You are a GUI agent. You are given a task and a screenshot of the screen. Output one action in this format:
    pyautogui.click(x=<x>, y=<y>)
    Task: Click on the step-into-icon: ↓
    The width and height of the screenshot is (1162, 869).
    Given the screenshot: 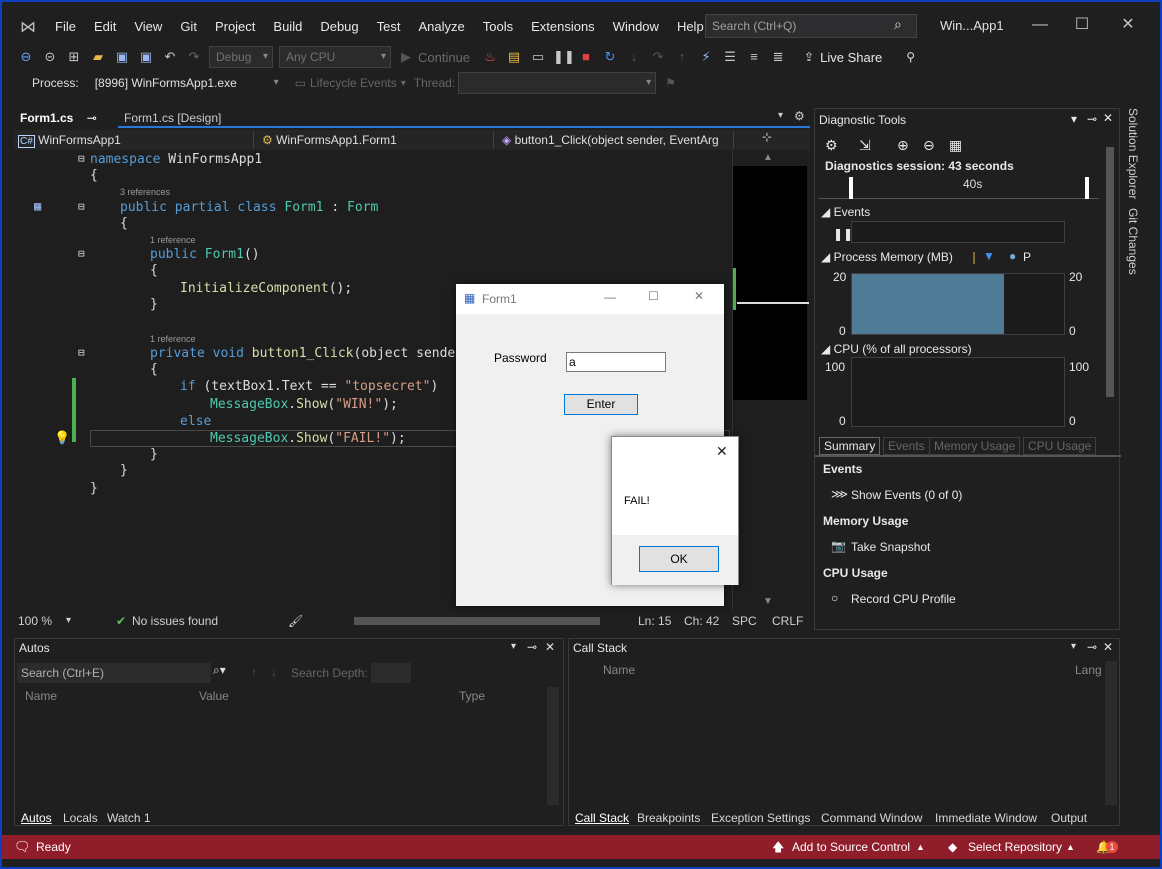 What is the action you would take?
    pyautogui.click(x=634, y=57)
    